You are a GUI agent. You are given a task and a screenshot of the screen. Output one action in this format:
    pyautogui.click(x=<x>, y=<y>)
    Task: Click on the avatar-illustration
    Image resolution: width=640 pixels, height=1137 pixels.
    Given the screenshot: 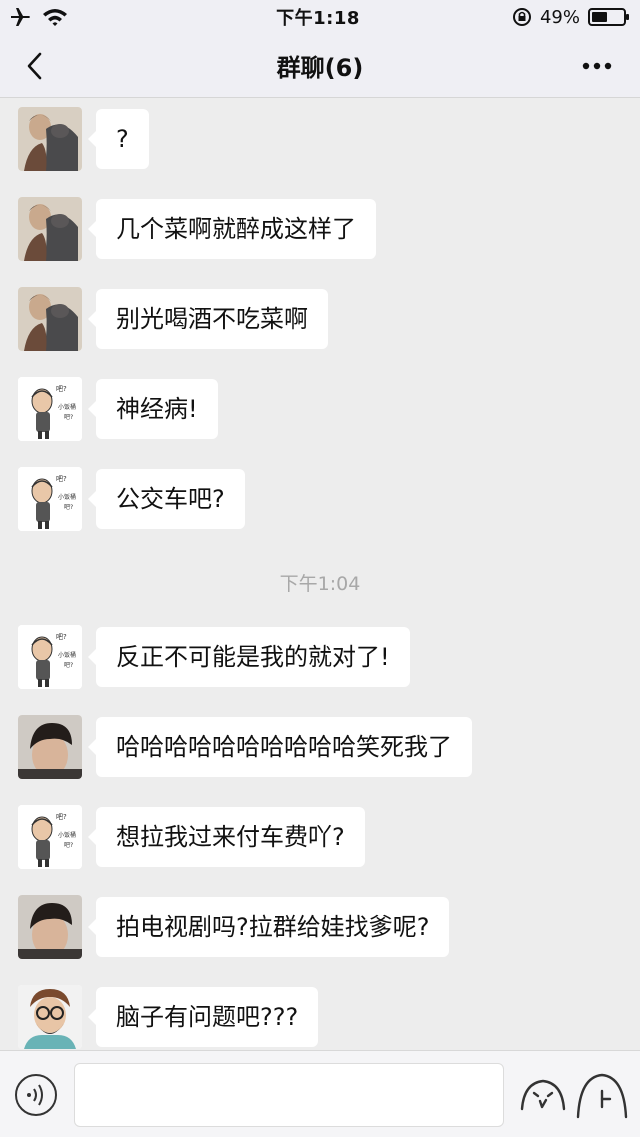 What is the action you would take?
    pyautogui.click(x=50, y=1017)
    